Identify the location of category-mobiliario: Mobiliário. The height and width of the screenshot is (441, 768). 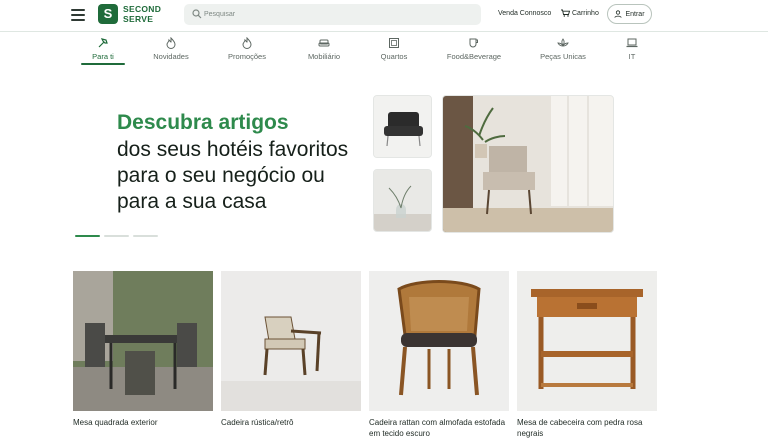
(324, 50).